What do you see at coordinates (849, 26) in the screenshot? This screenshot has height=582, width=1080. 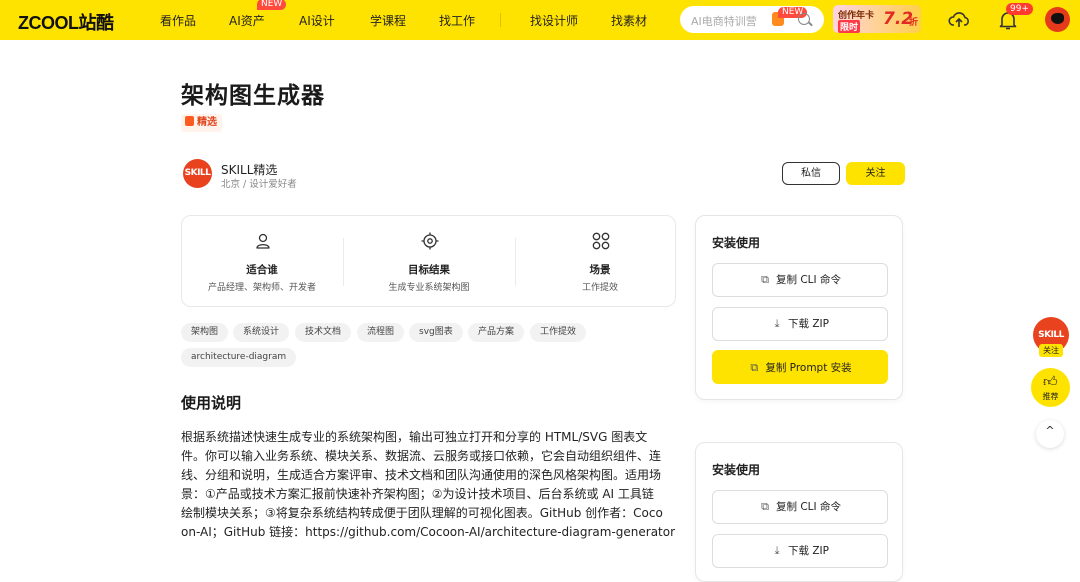 I see `promo-limited: 限时` at bounding box center [849, 26].